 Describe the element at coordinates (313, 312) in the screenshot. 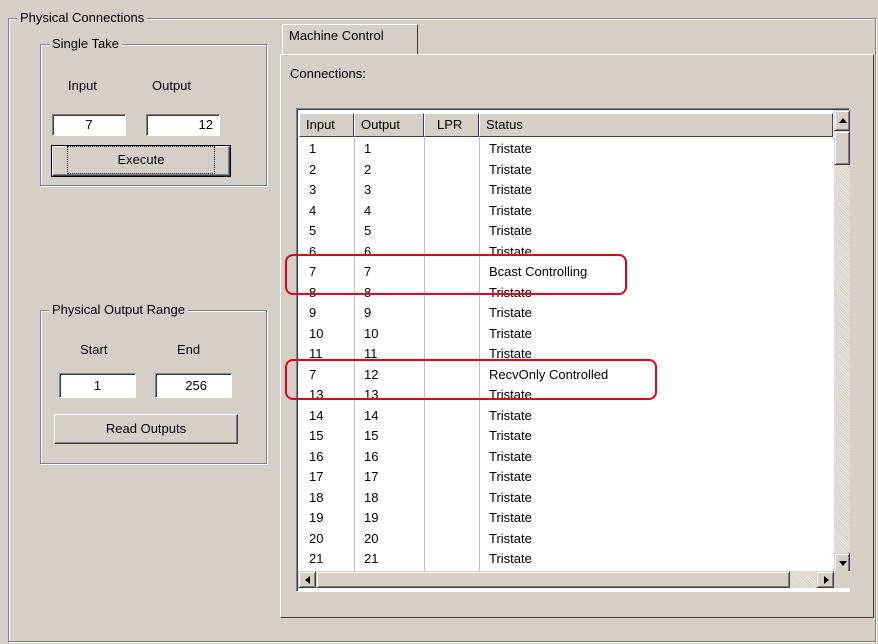

I see `cell-input: 9` at that location.